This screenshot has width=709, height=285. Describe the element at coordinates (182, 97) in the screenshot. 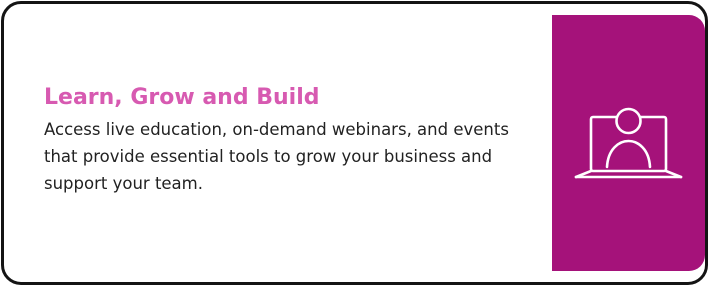

I see `card-title: Learn, Grow and Build` at that location.